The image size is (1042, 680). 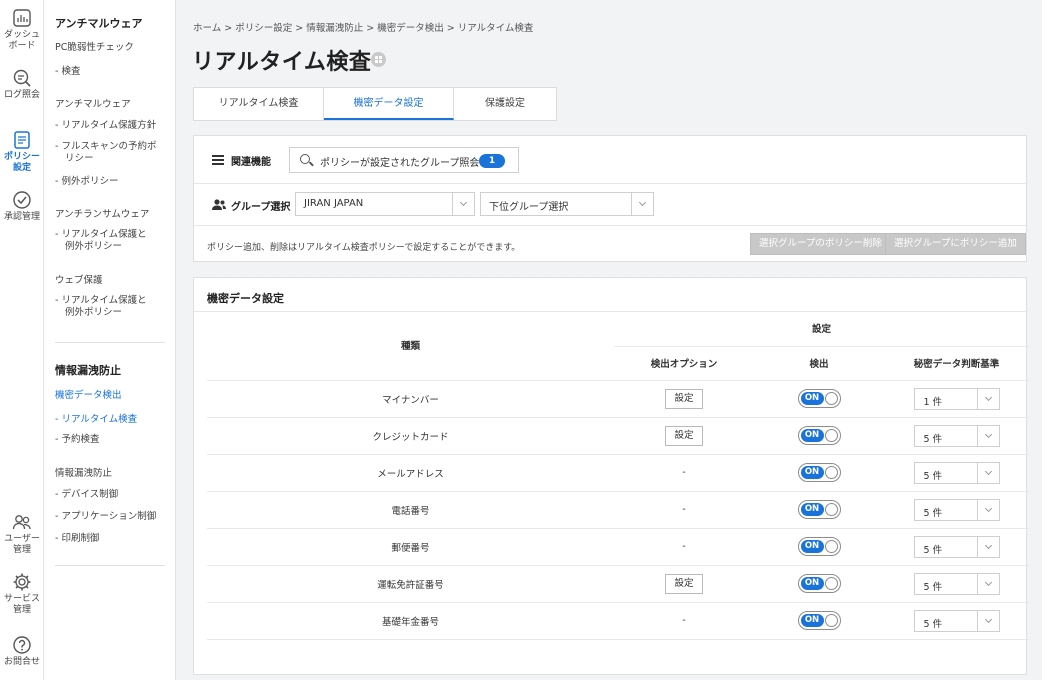 What do you see at coordinates (77, 539) in the screenshot?
I see `nav-item-print: - 印刷制御` at bounding box center [77, 539].